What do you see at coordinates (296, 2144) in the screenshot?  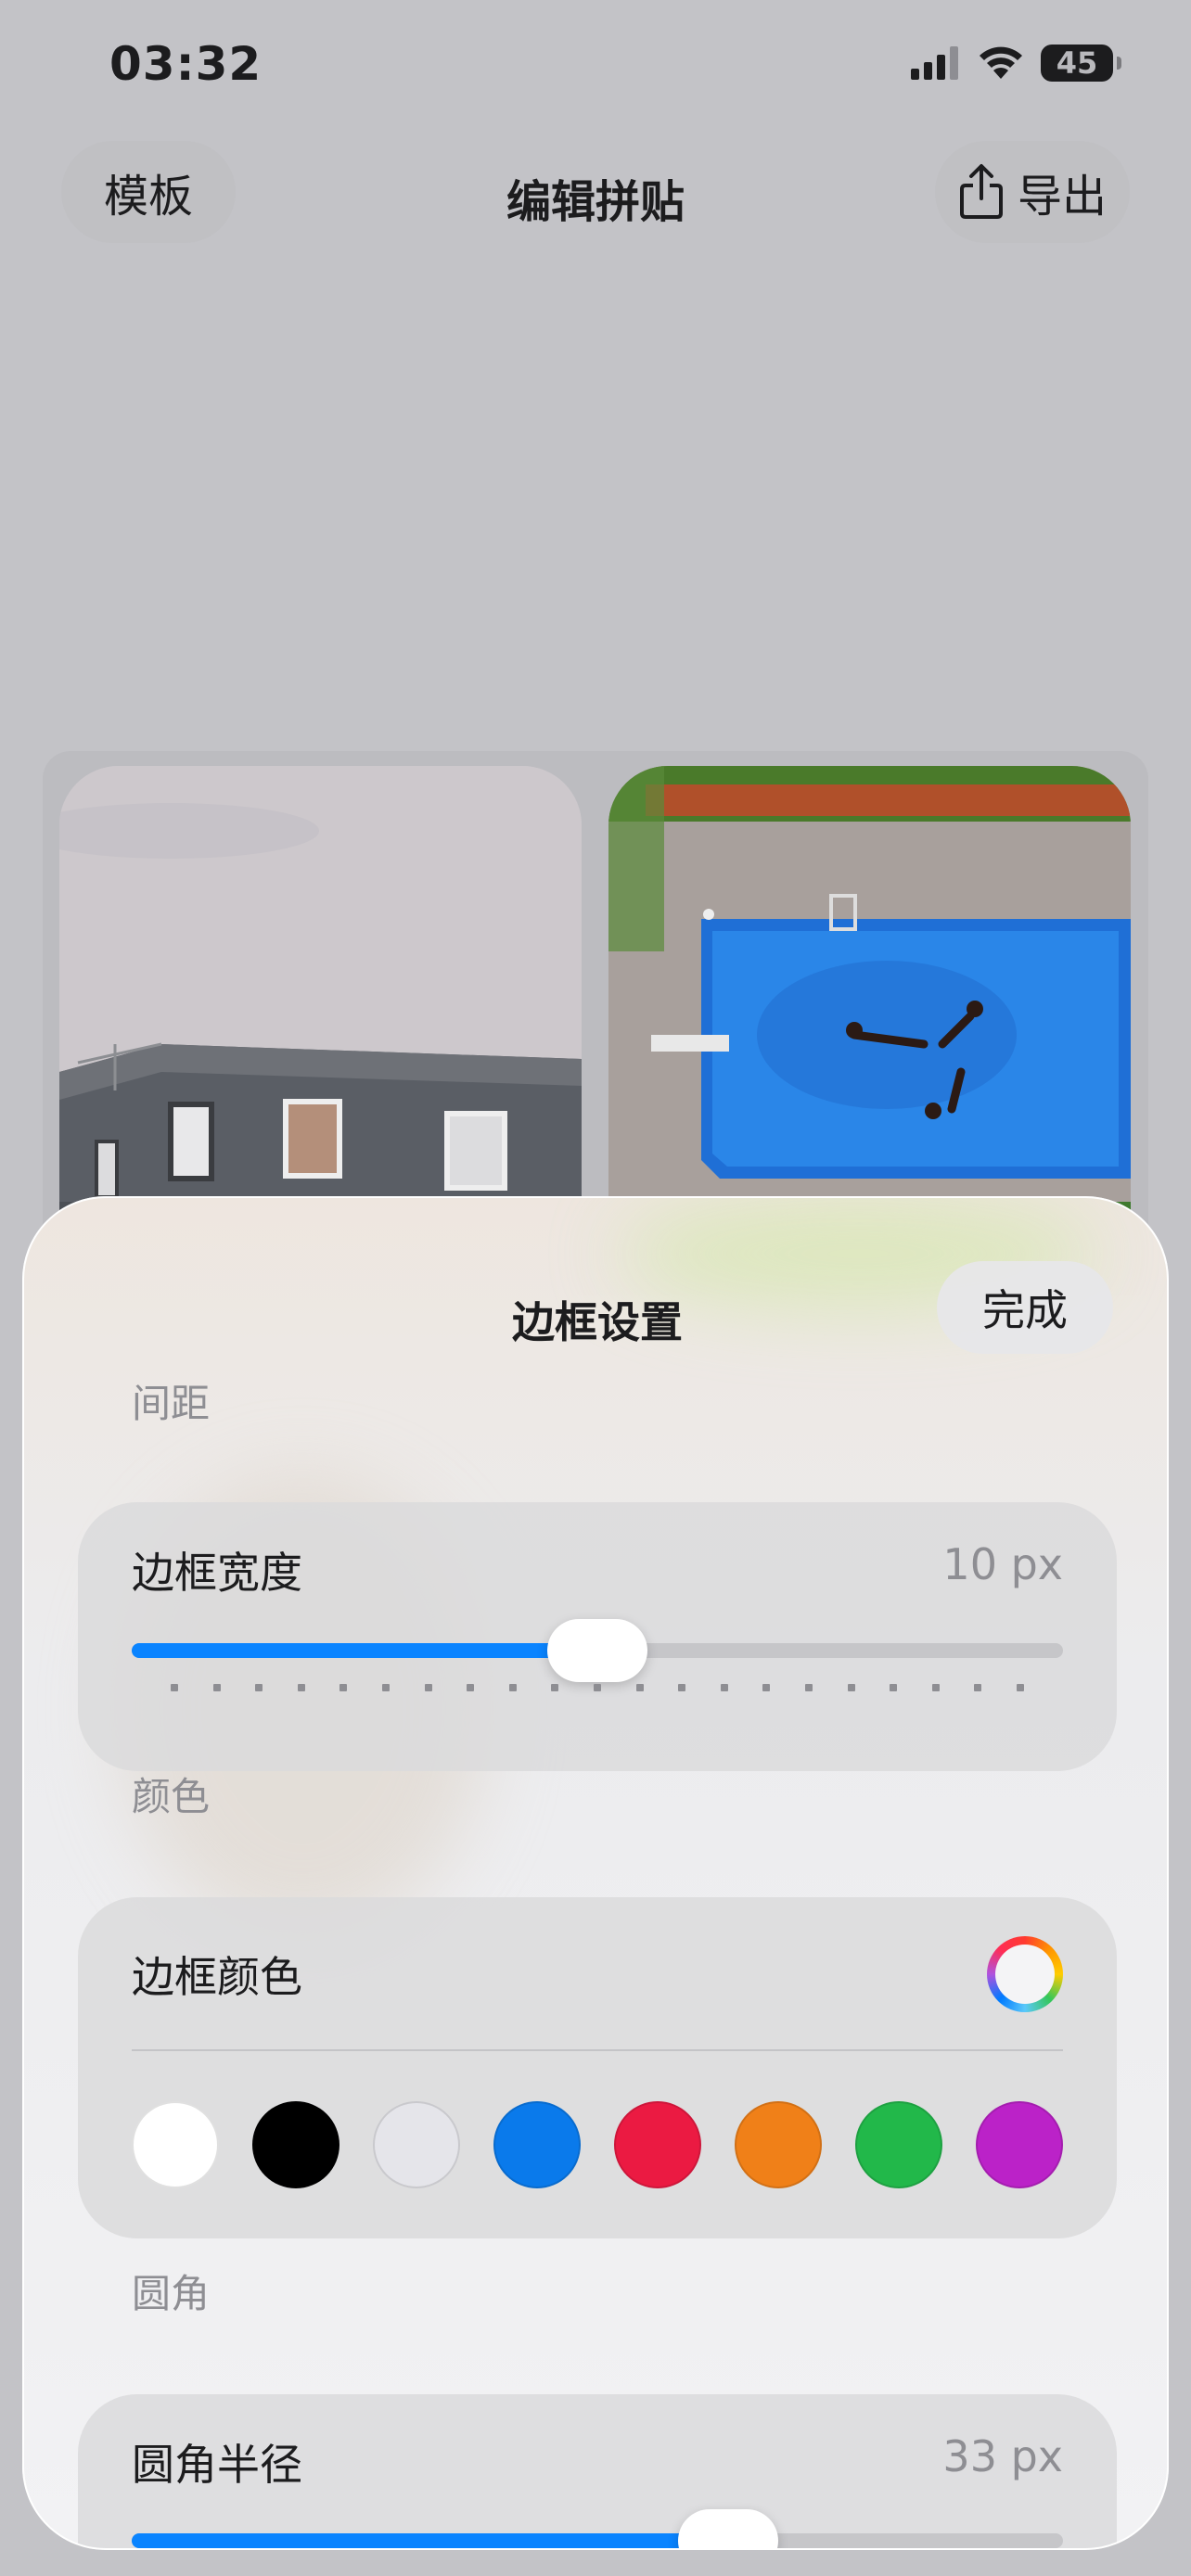 I see `color-swatch-black` at bounding box center [296, 2144].